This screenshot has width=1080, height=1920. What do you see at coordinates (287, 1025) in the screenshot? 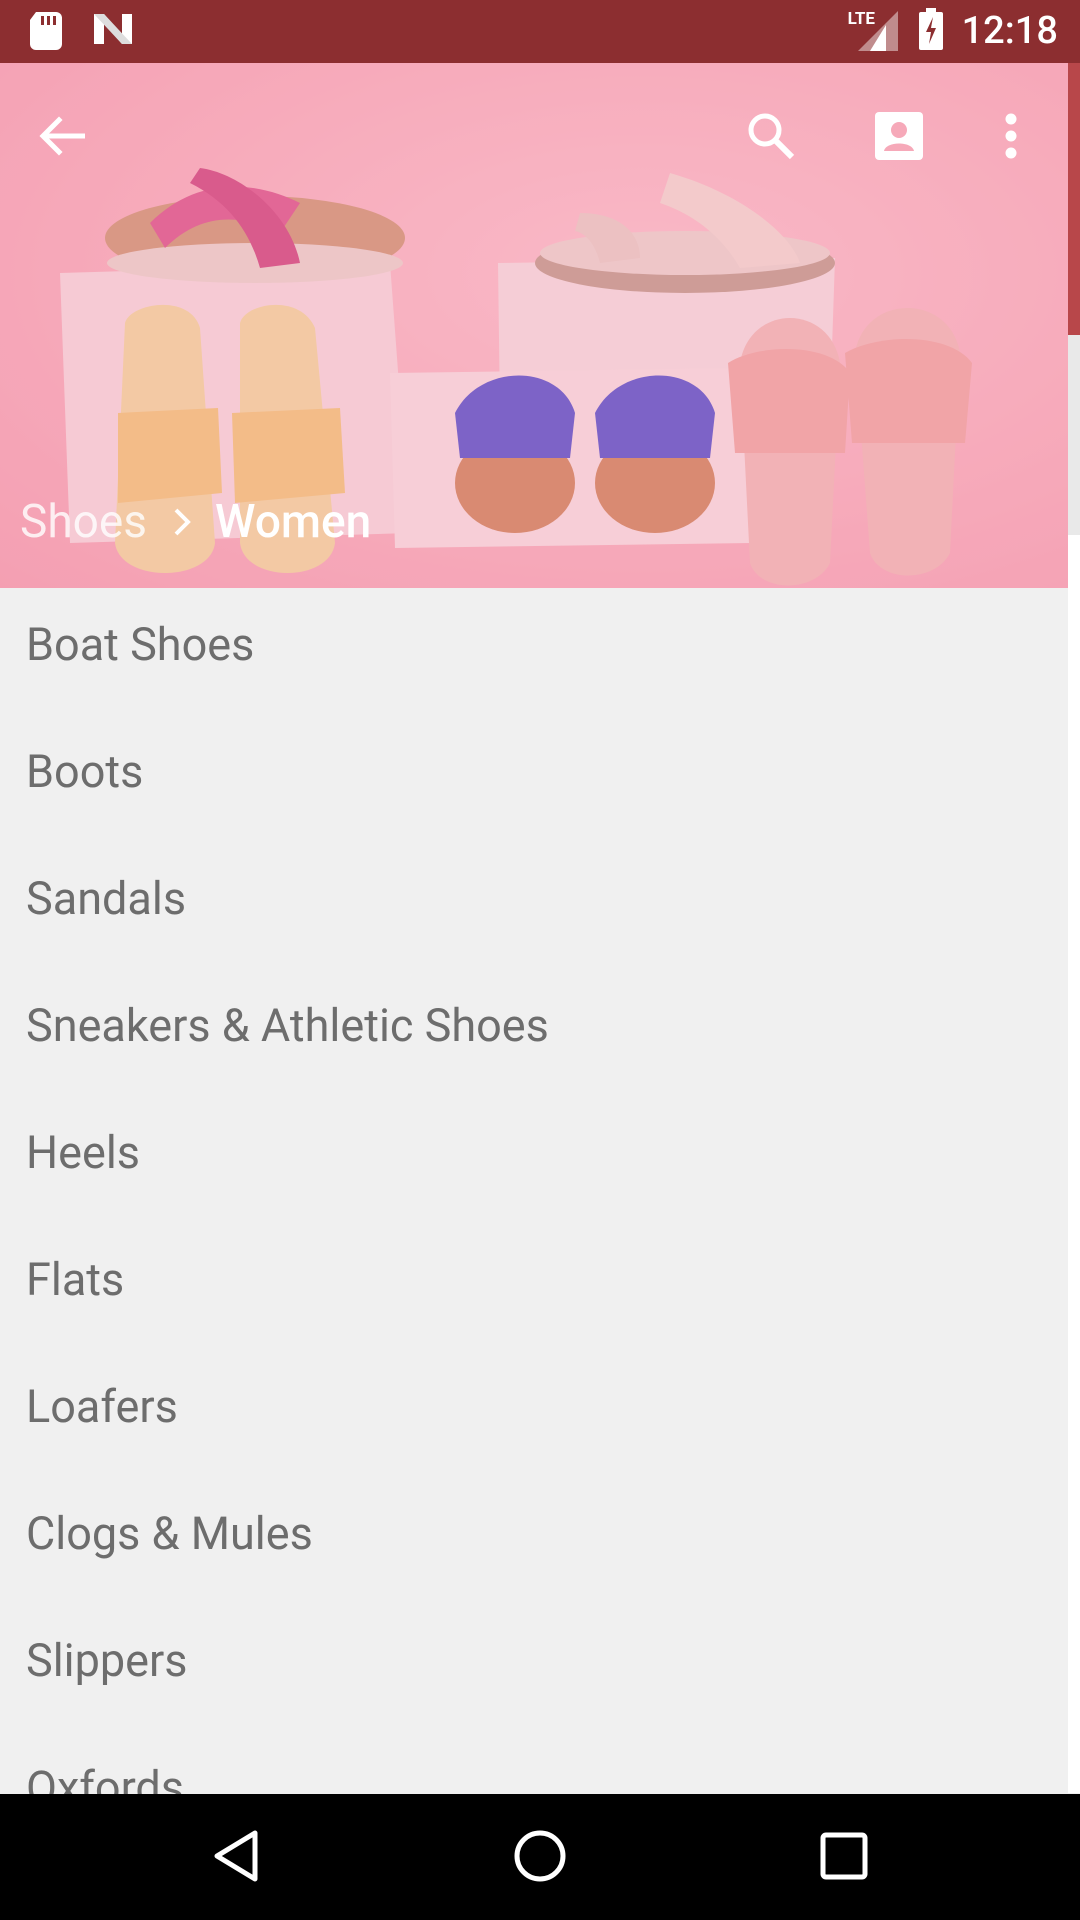
I see `list-item-label: Sneakers & Athletic Shoes` at bounding box center [287, 1025].